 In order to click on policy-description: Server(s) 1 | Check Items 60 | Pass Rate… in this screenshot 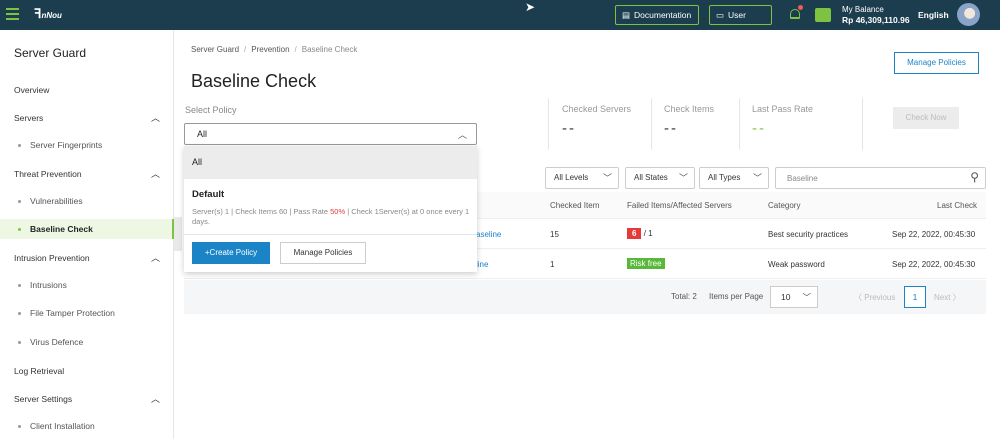, I will do `click(331, 216)`.